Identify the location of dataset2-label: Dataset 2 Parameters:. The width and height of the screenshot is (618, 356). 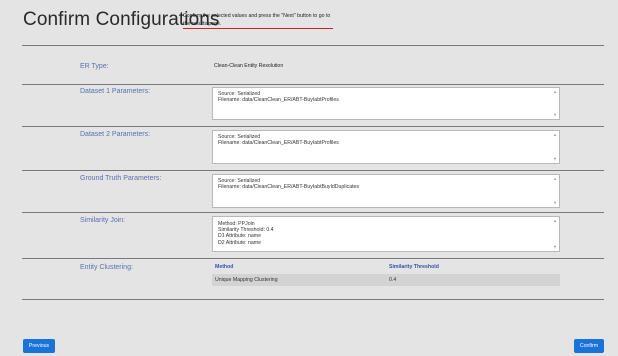
(115, 134).